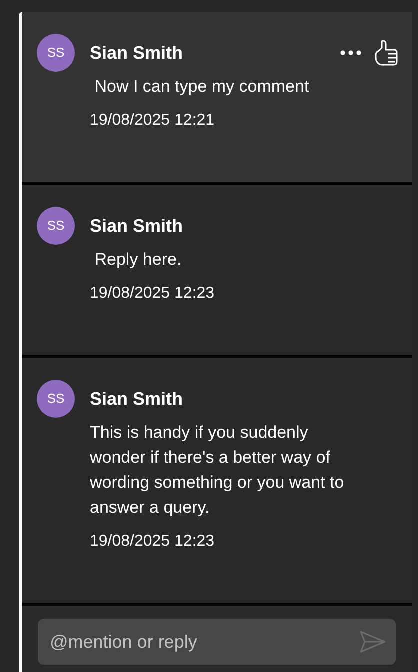  Describe the element at coordinates (138, 260) in the screenshot. I see `comment-text: Reply here.` at that location.